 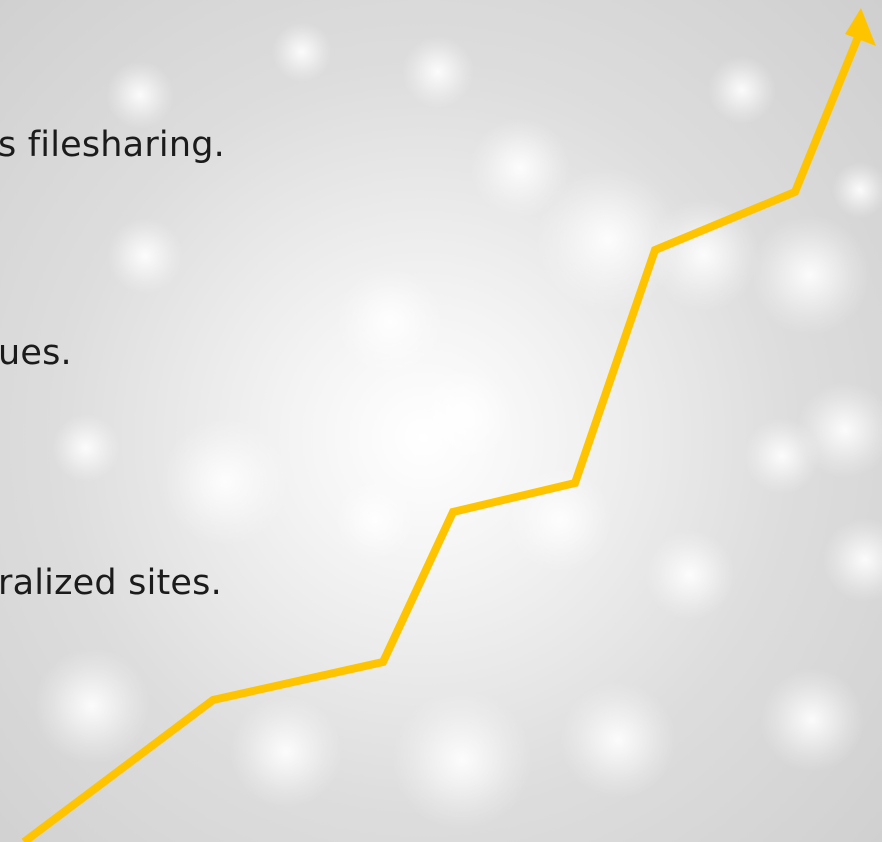 I want to click on slide-text-line-3: ralized sites., so click(x=111, y=583).